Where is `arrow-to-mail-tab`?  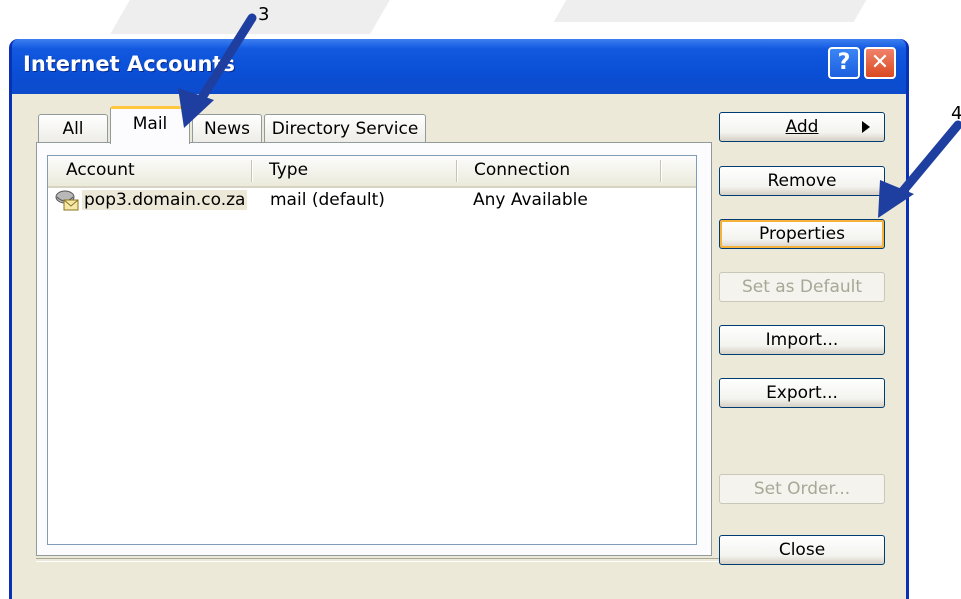 arrow-to-mail-tab is located at coordinates (225, 61).